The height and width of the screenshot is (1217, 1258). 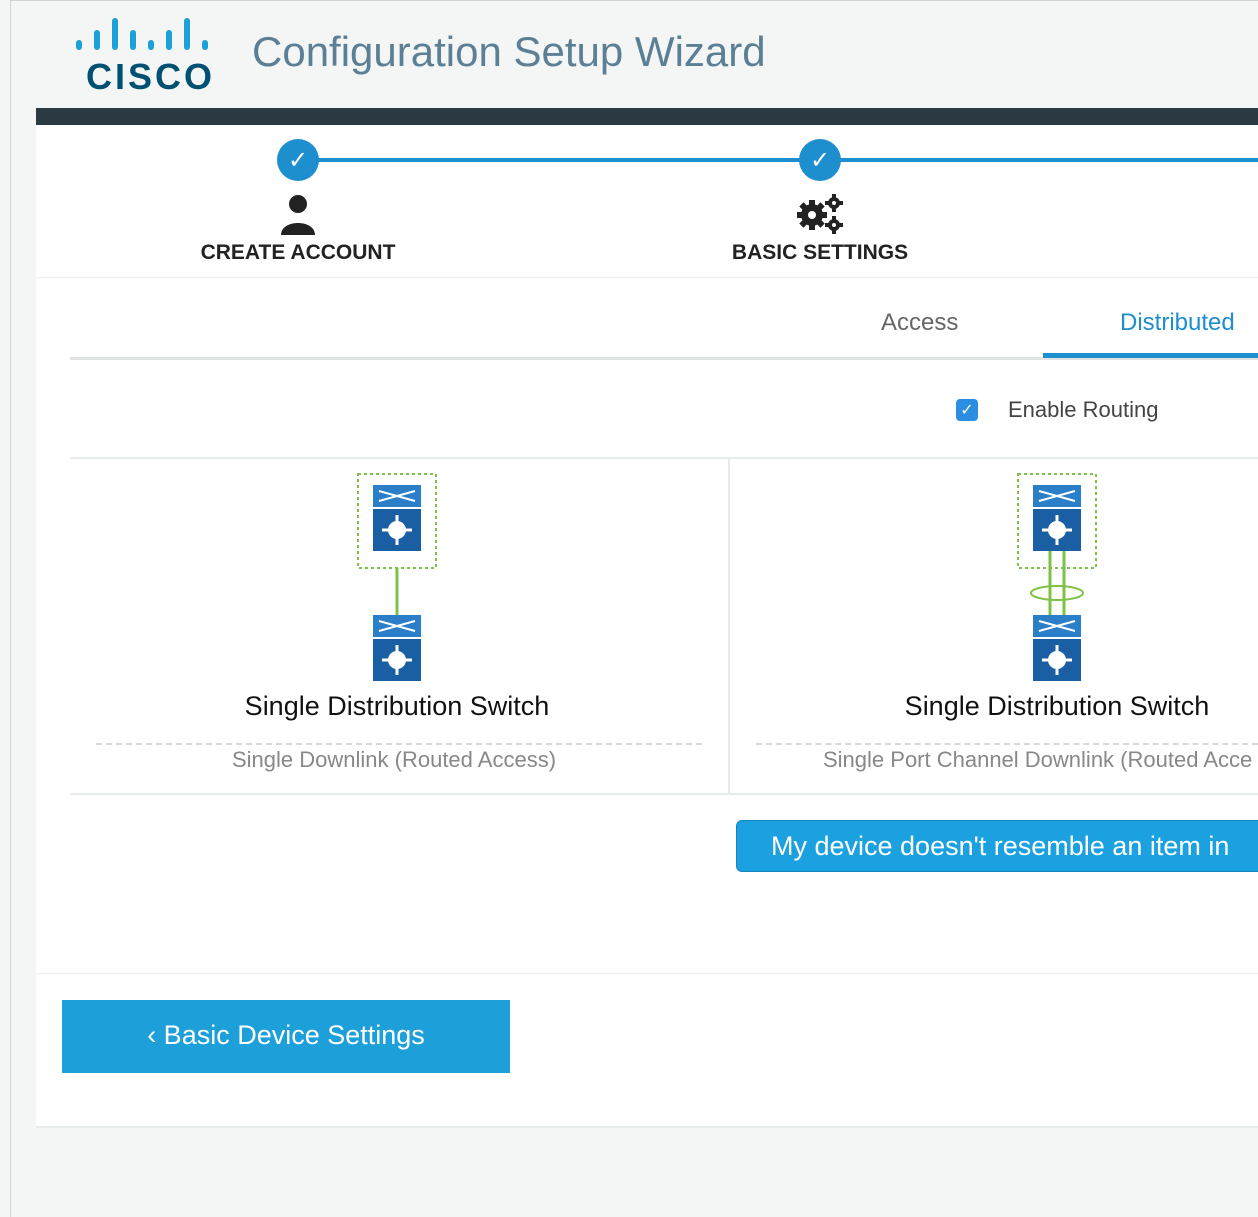 What do you see at coordinates (967, 410) in the screenshot?
I see `enable-routing-checkbox: ✓` at bounding box center [967, 410].